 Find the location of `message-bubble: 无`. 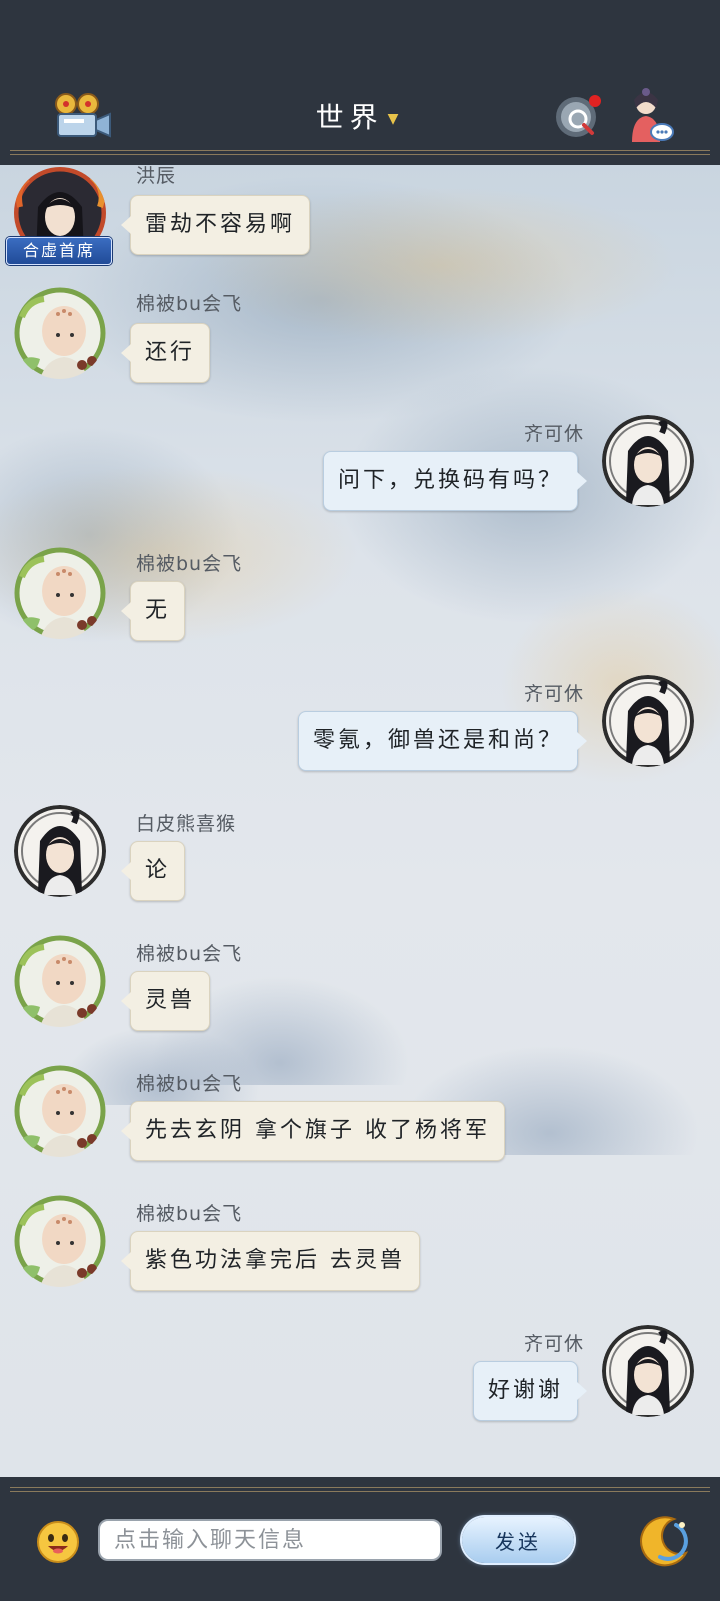

message-bubble: 无 is located at coordinates (153, 611).